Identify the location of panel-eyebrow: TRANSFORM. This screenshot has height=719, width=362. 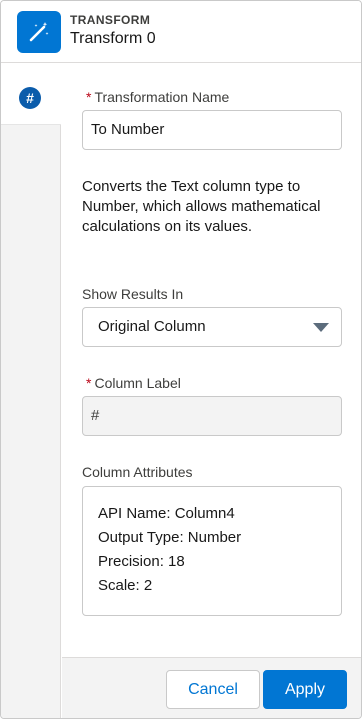
(110, 20).